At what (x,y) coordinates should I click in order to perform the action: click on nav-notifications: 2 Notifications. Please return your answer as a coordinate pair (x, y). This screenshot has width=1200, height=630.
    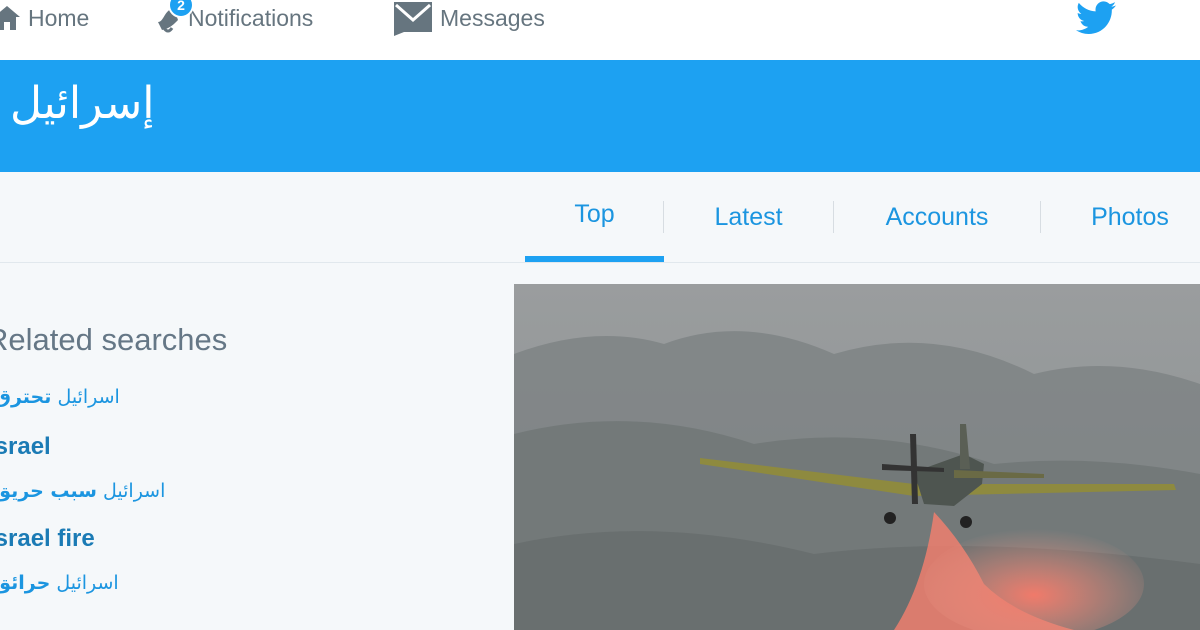
    Looking at the image, I should click on (233, 18).